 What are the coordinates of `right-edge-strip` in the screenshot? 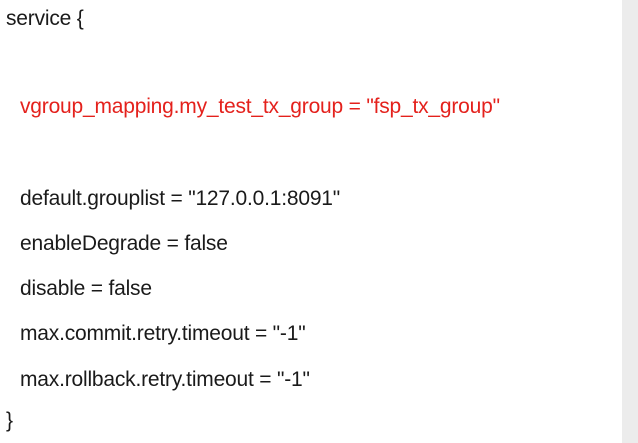 It's located at (630, 221).